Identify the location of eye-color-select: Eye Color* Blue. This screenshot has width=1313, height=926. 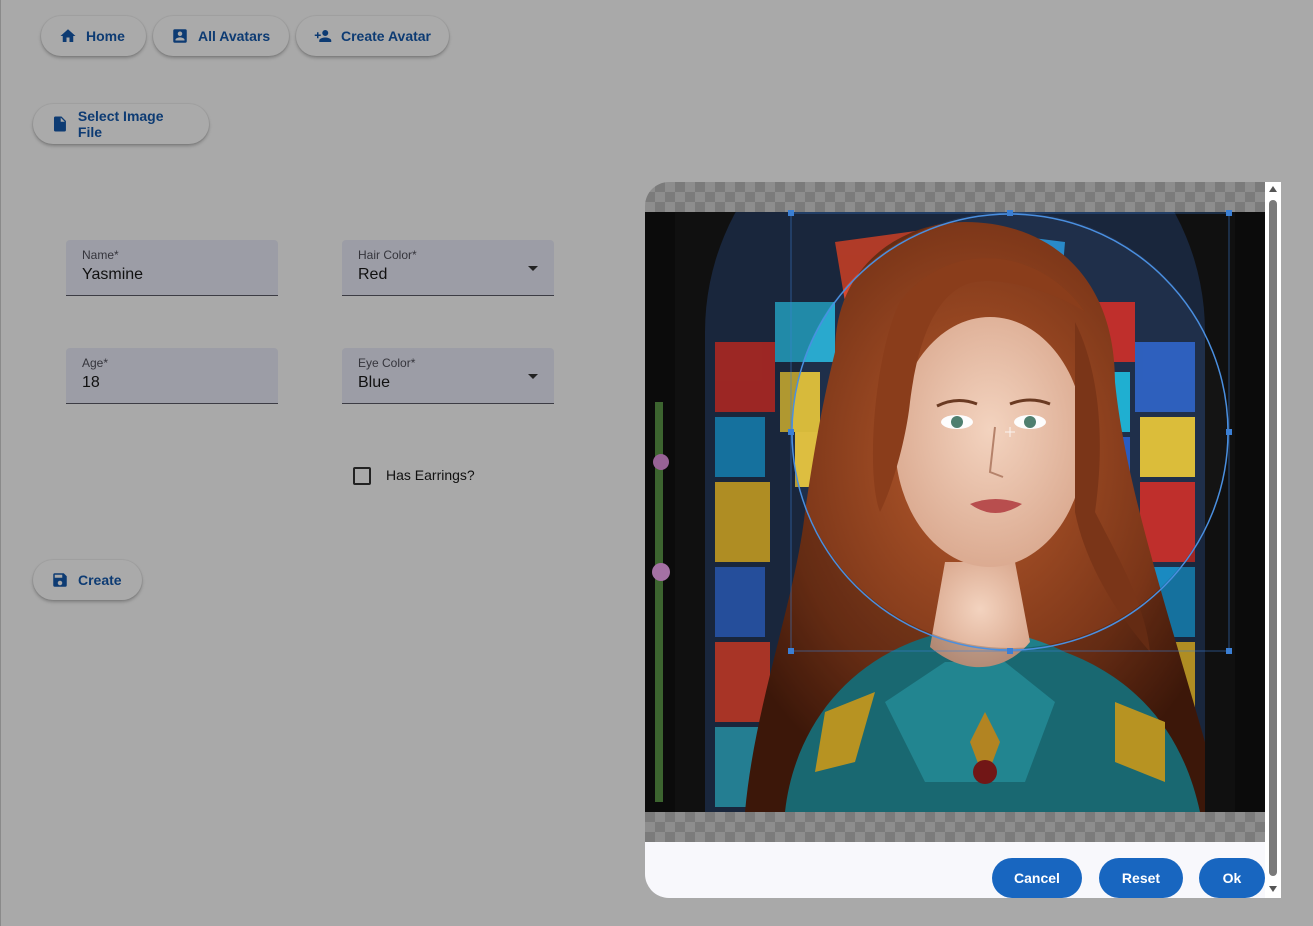
(448, 376).